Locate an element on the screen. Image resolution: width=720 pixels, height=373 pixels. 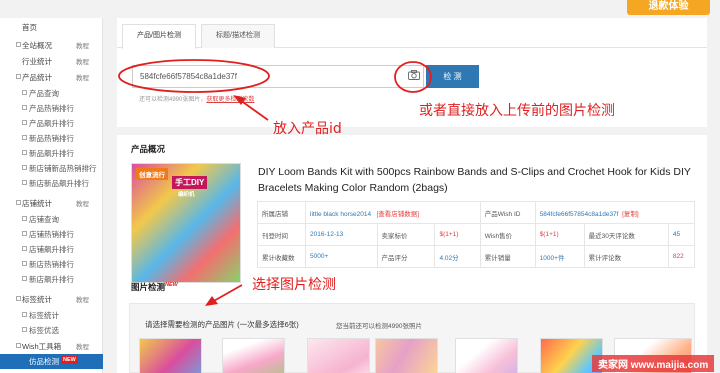
info-label: 最近30天评论数 is located at coordinates (626, 234).